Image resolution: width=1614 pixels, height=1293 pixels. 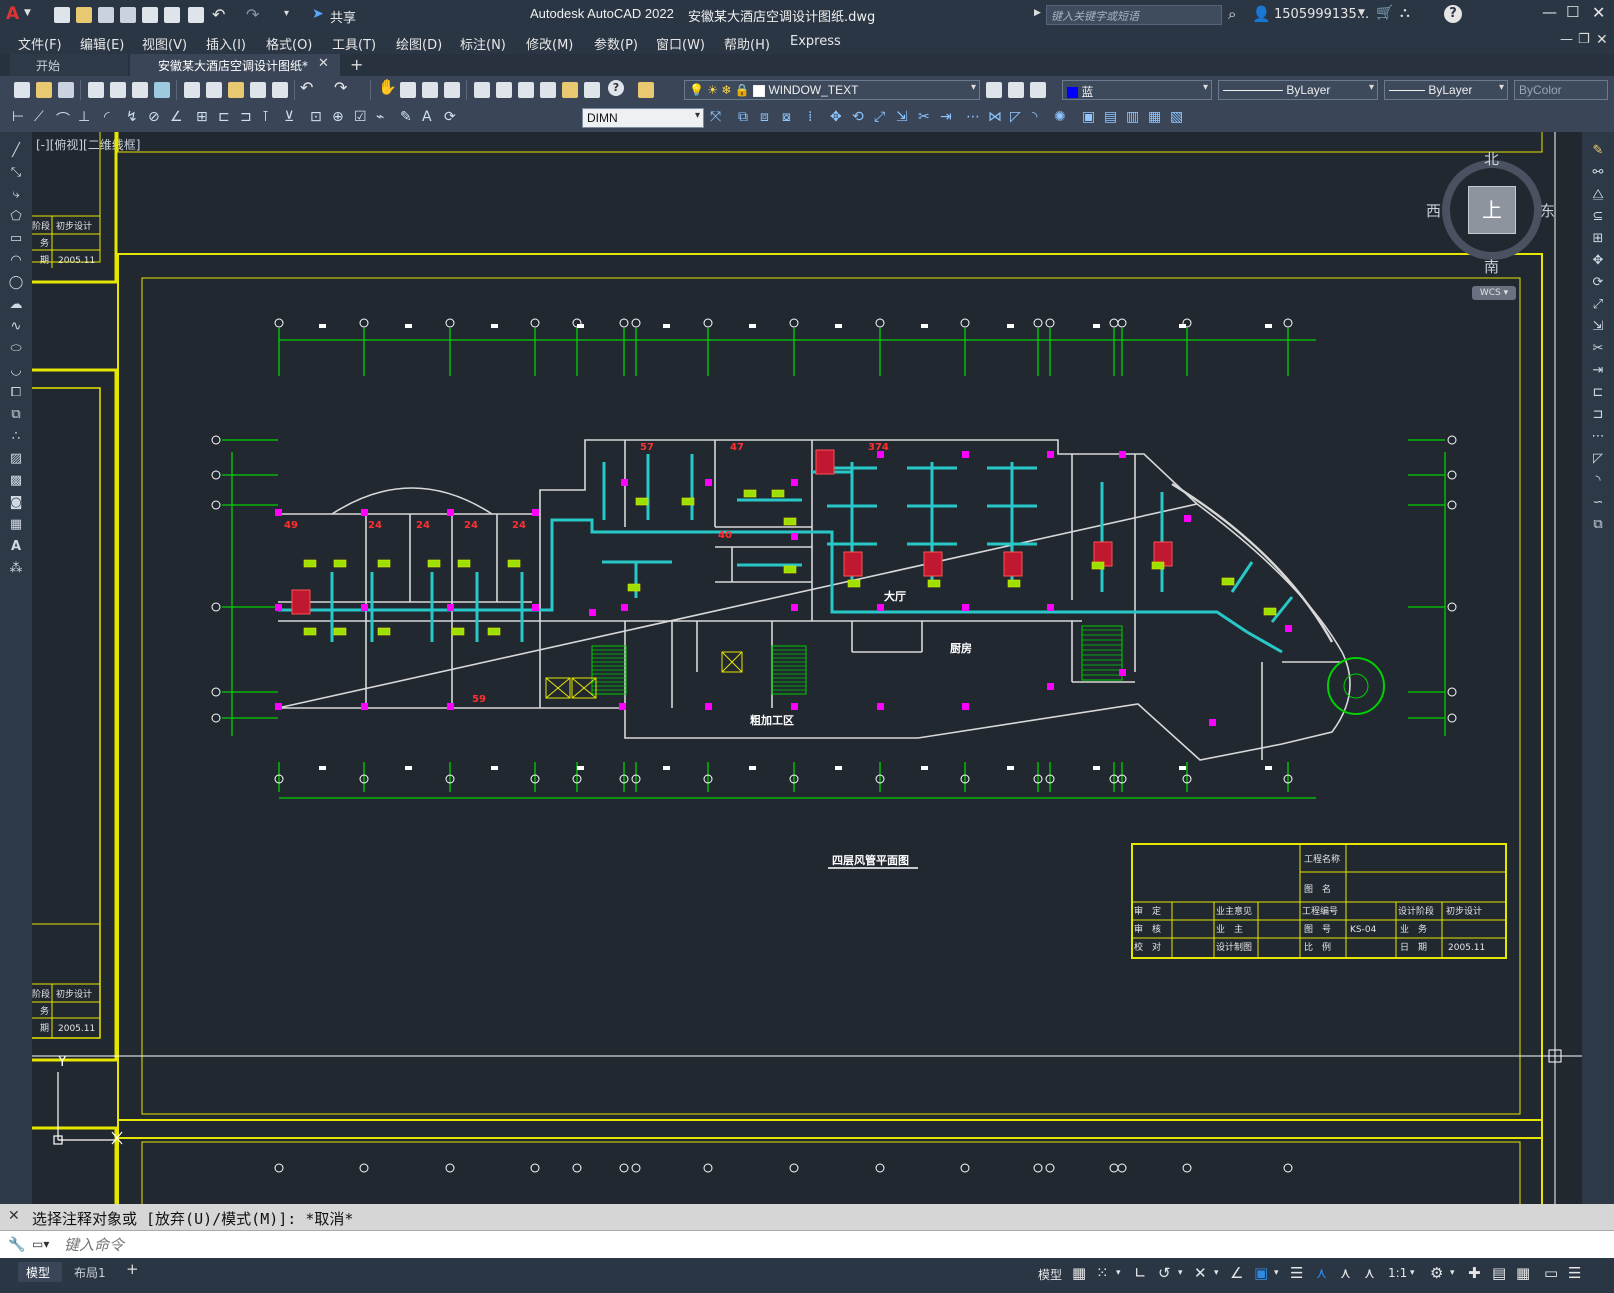 What do you see at coordinates (236, 90) in the screenshot?
I see `paste-icon` at bounding box center [236, 90].